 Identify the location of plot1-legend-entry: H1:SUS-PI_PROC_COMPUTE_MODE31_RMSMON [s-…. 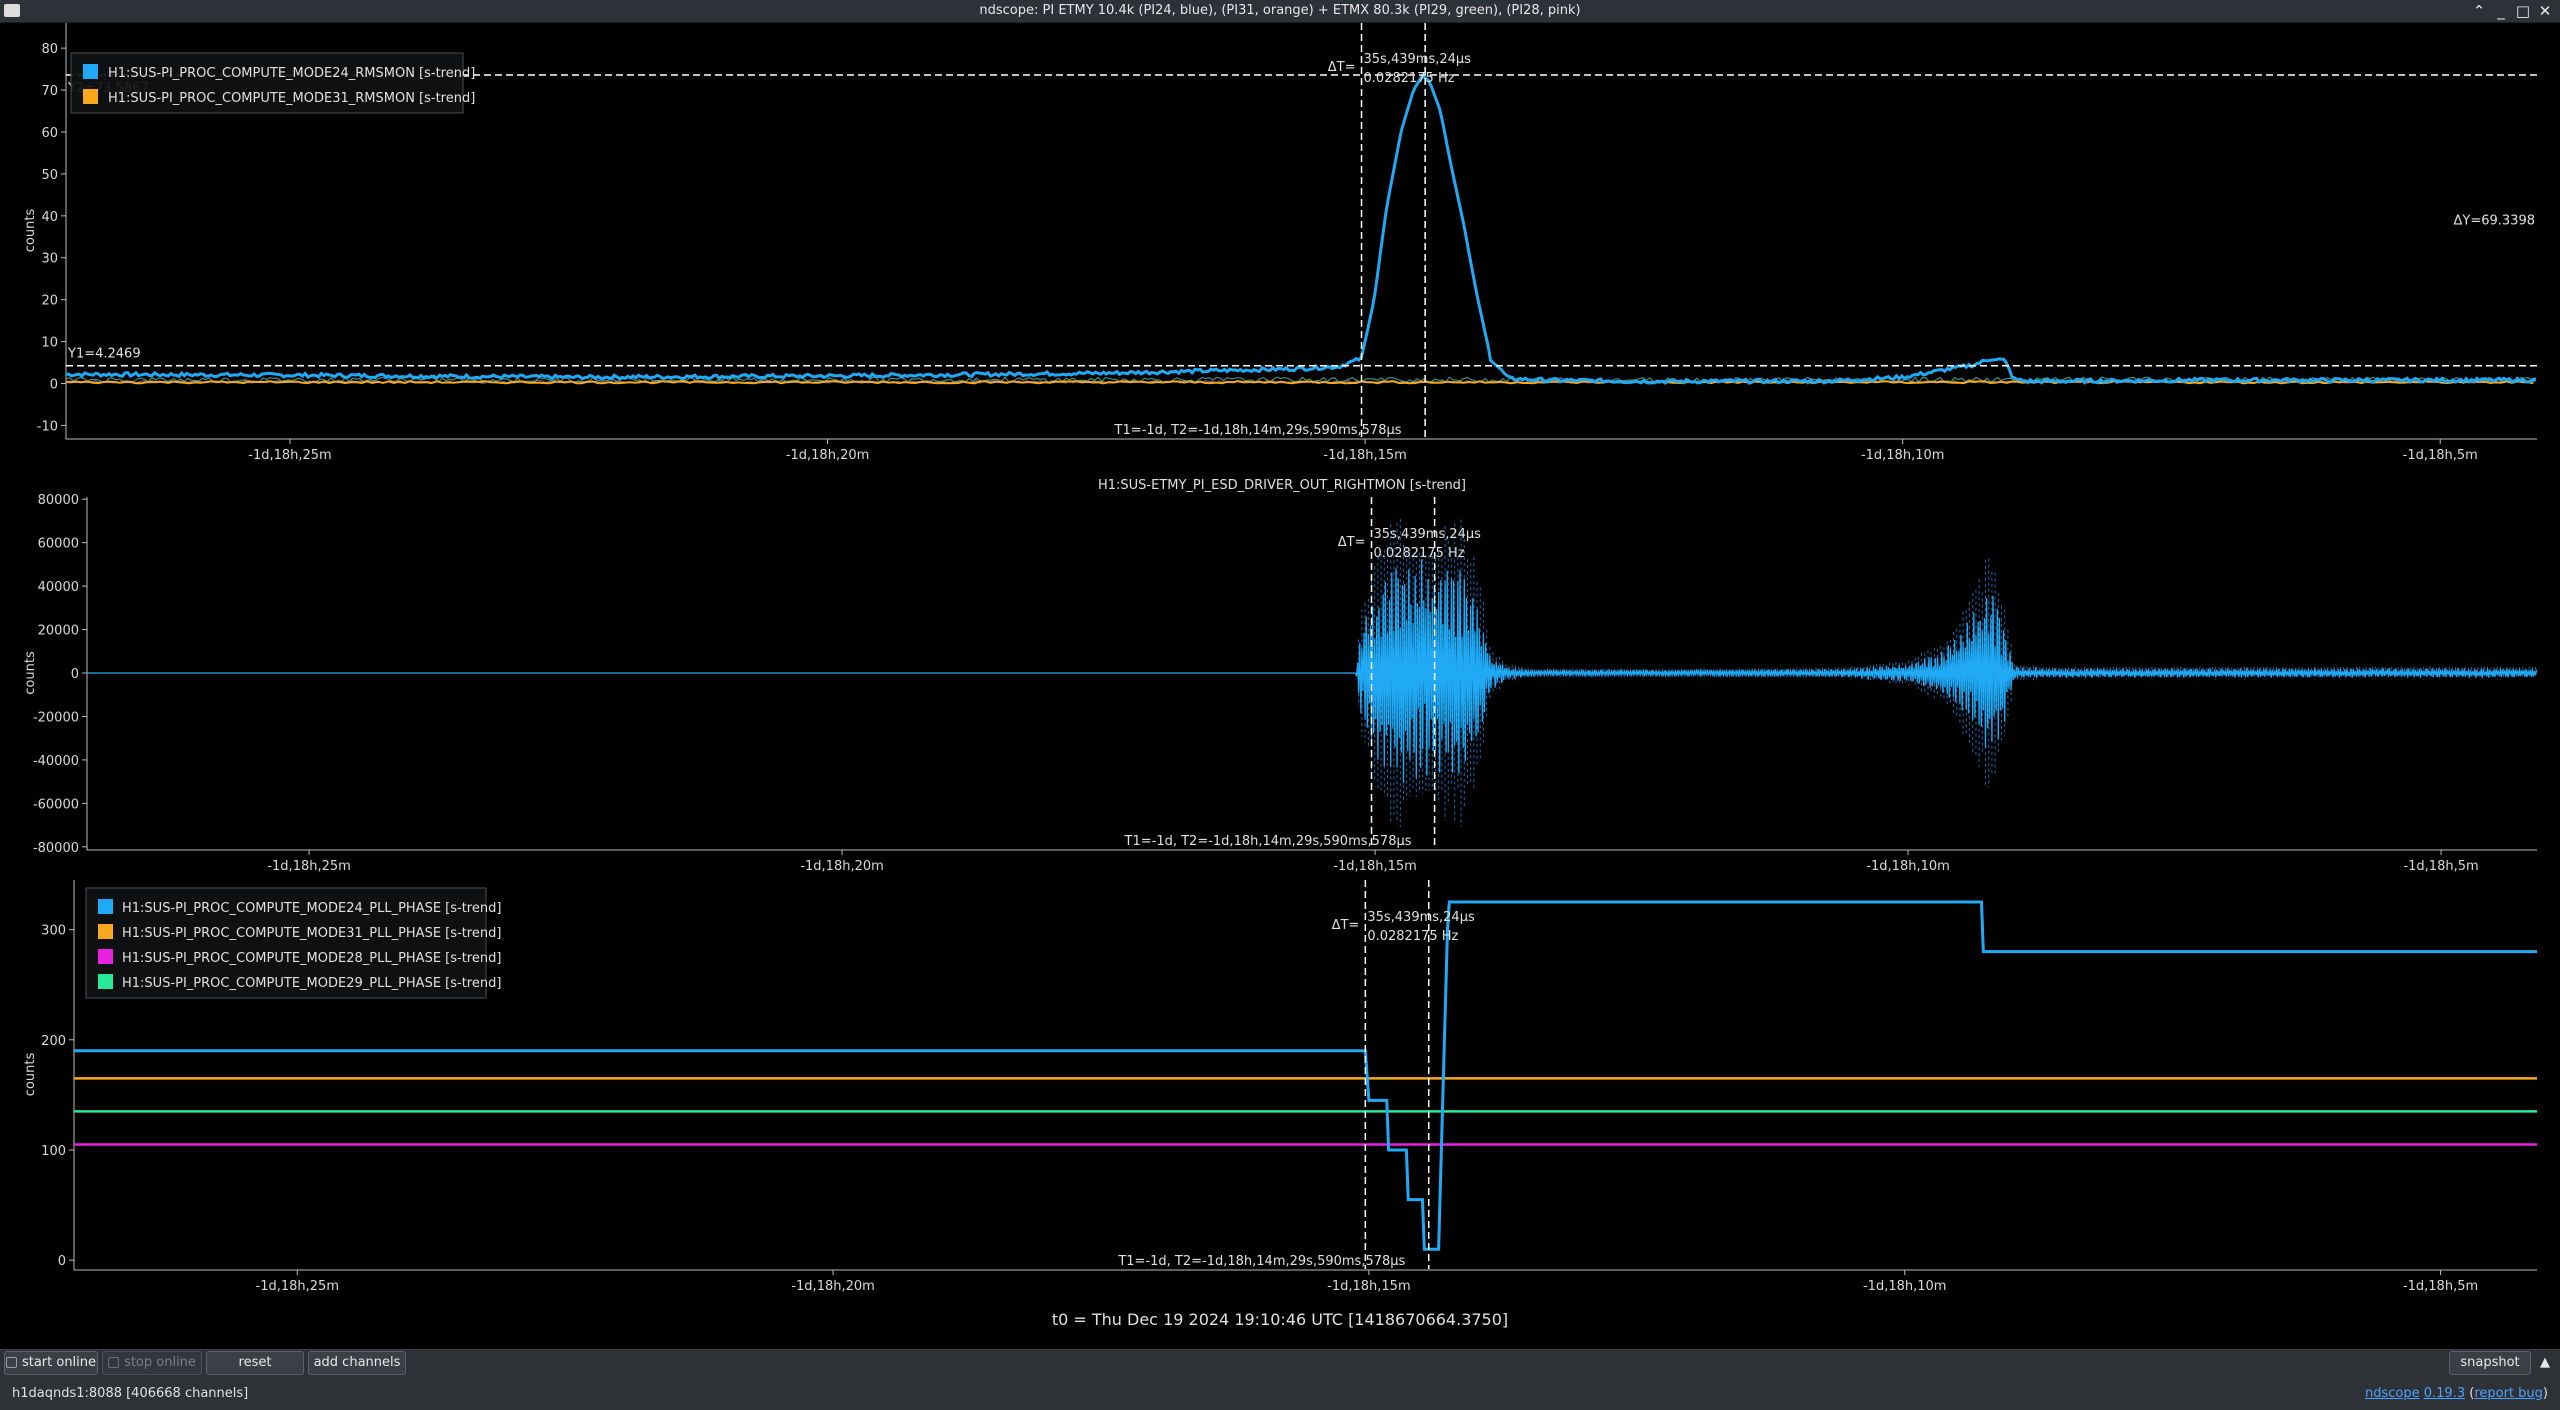
(291, 98).